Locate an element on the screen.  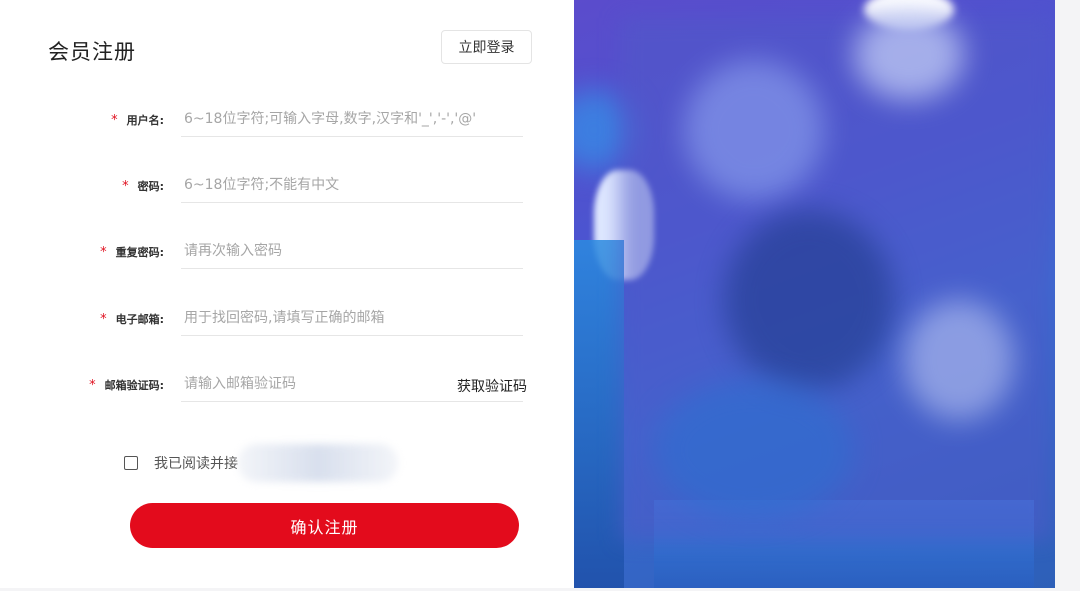
email-code-row: *邮箱验证码: 获取验证码 is located at coordinates (287, 385).